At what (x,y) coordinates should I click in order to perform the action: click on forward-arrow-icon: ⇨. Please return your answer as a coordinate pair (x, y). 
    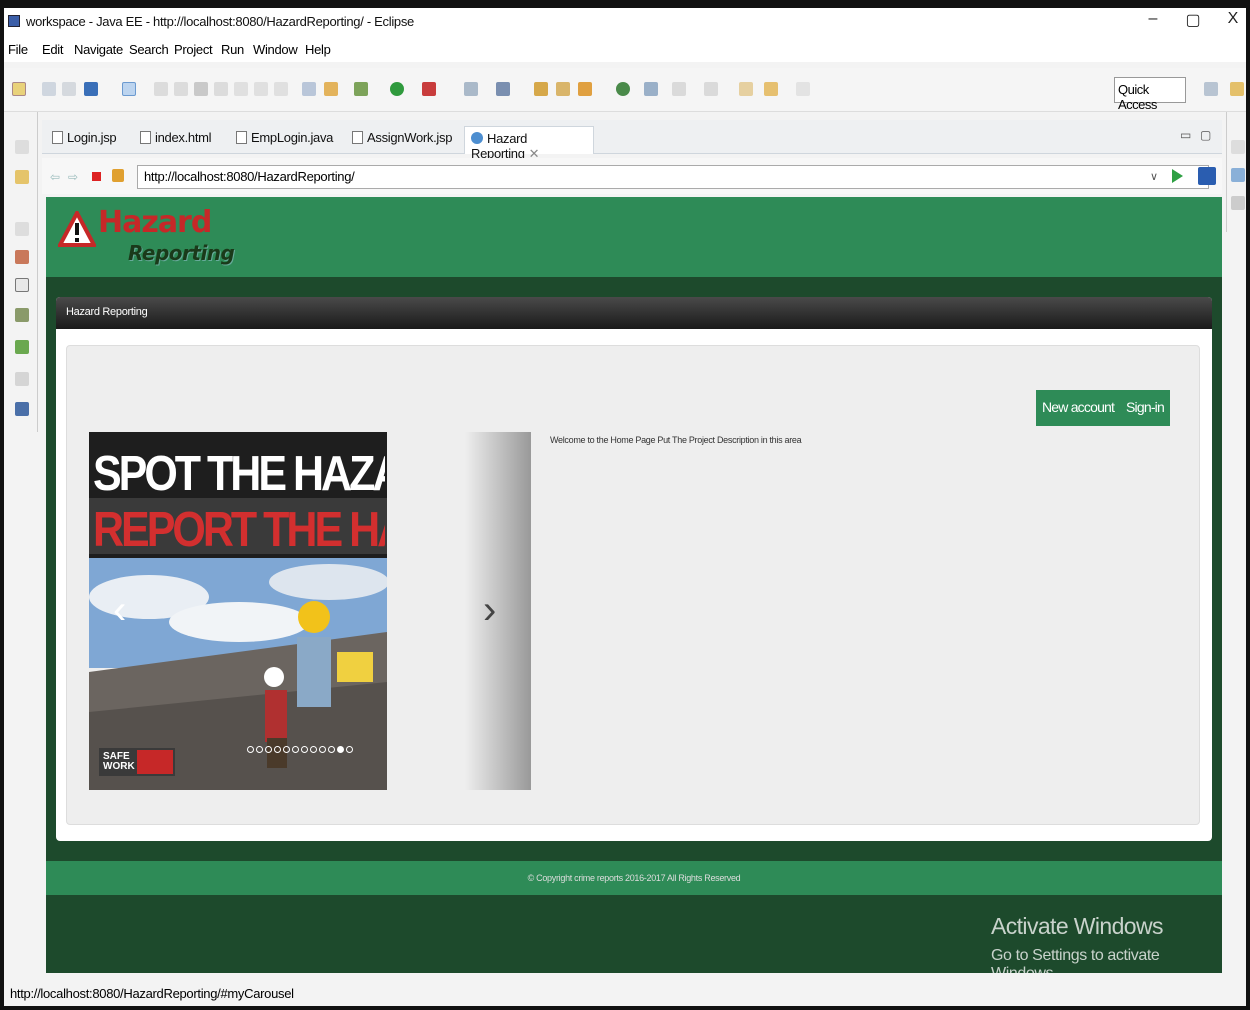
    Looking at the image, I should click on (73, 177).